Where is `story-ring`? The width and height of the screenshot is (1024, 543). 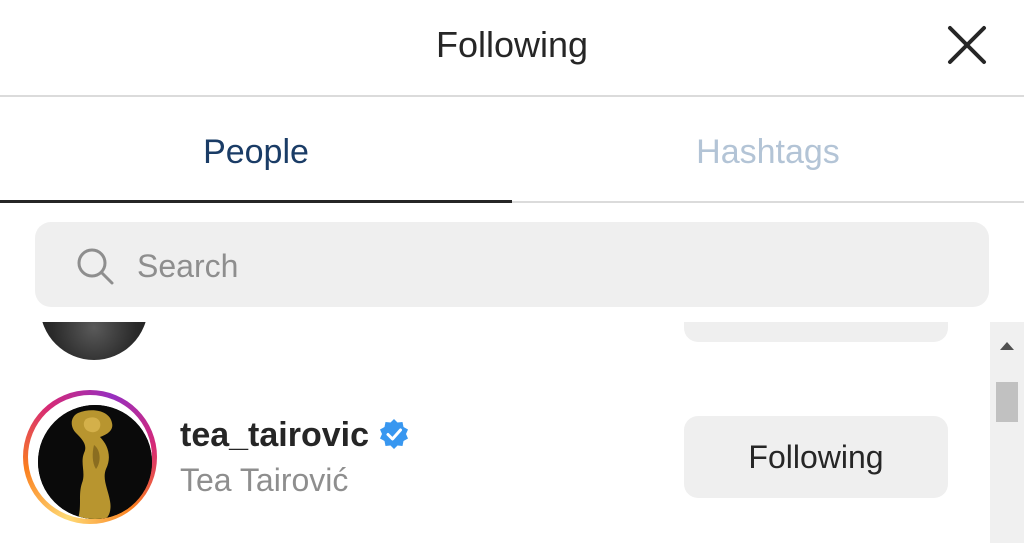
story-ring is located at coordinates (90, 457).